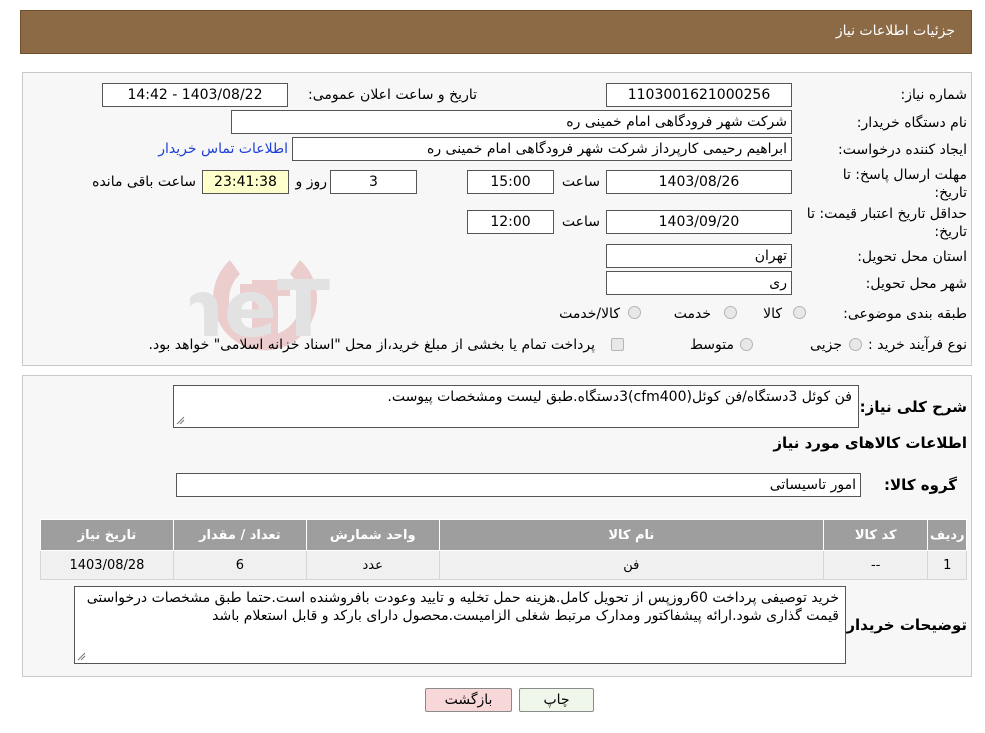 This screenshot has width=985, height=733. I want to click on buyer-org-field: شرکت شهر فرودگاهی امام خمینی ره, so click(511, 122).